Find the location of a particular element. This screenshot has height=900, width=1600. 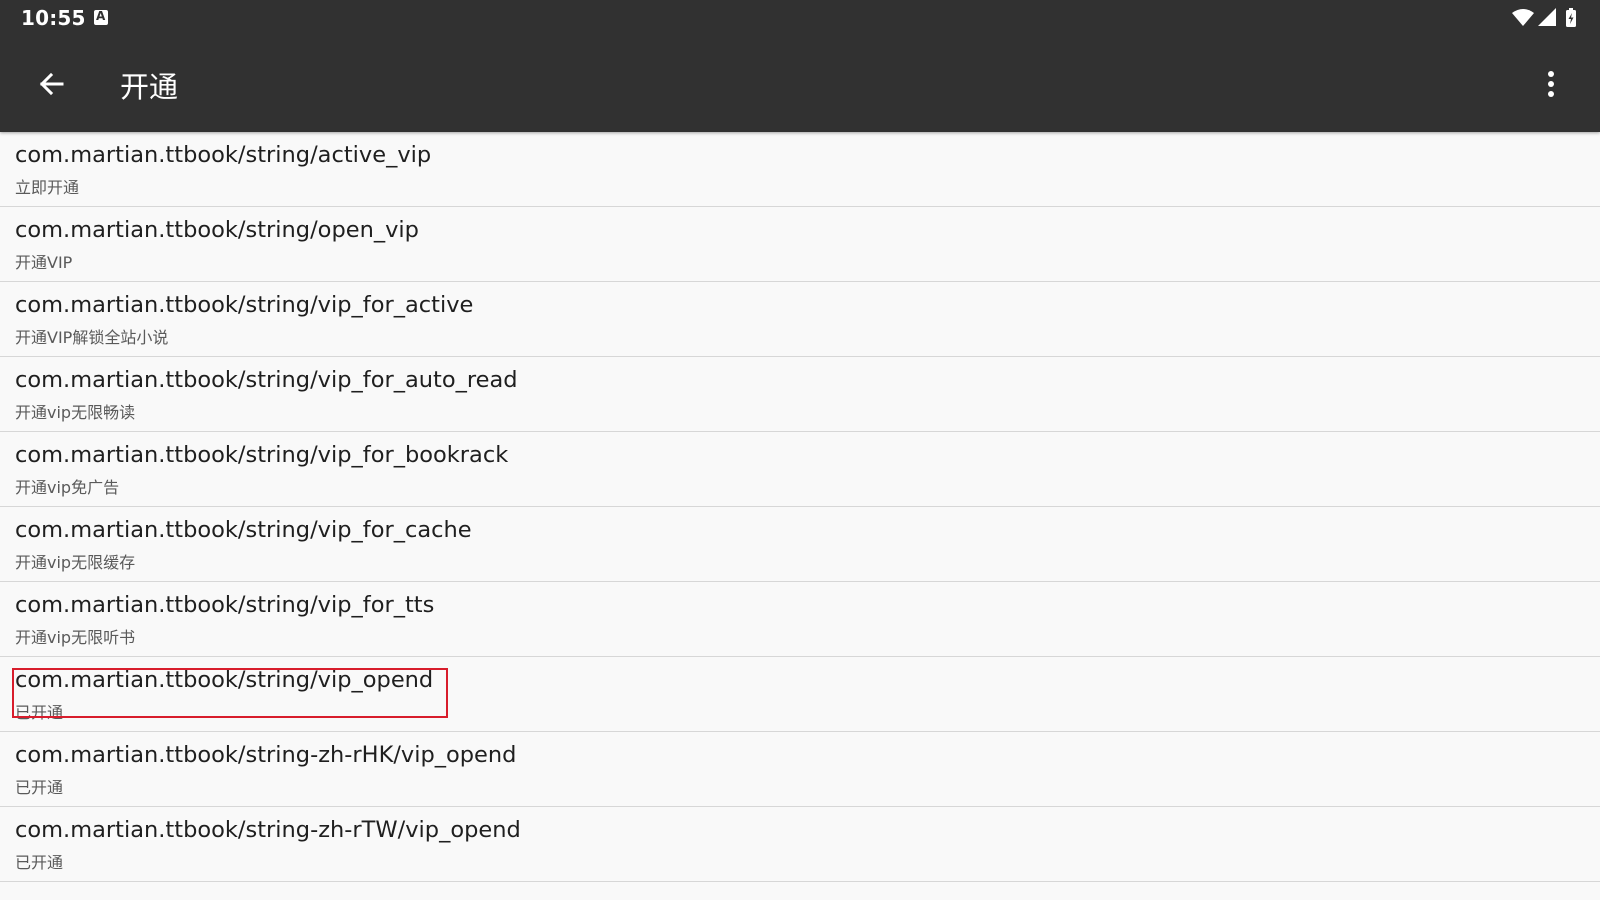

resource-name: com.martian.ttbook/string/vip_opend is located at coordinates (224, 680).